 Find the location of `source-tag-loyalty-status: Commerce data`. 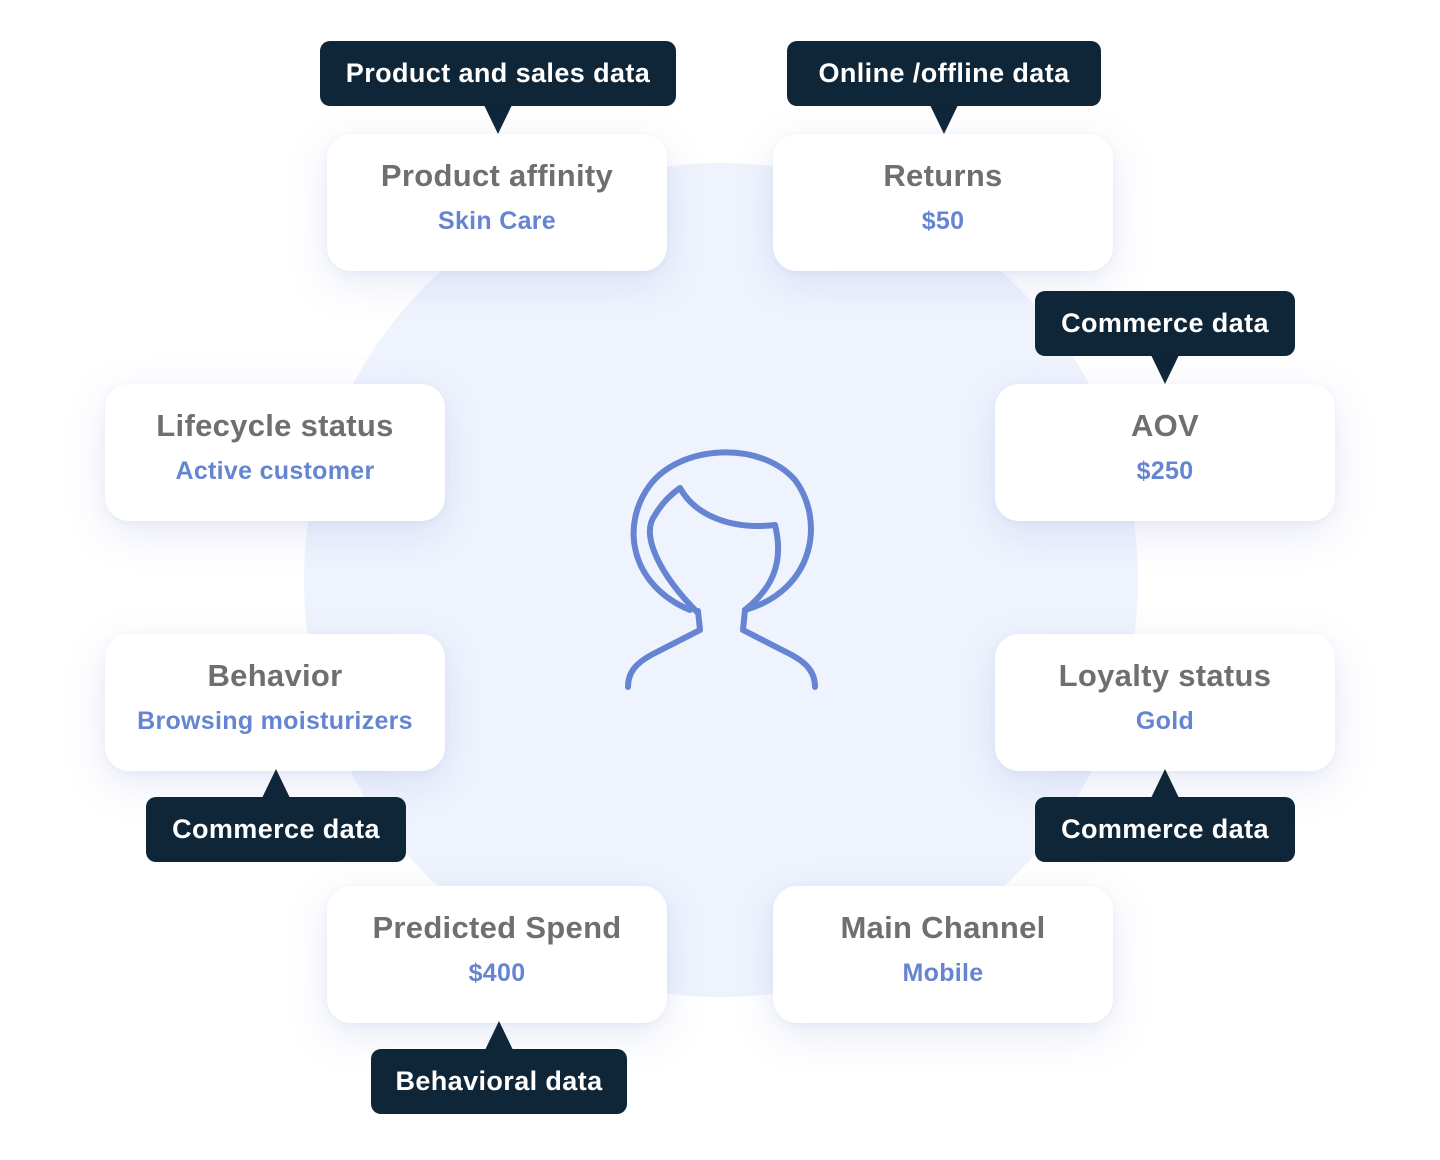

source-tag-loyalty-status: Commerce data is located at coordinates (1165, 815).